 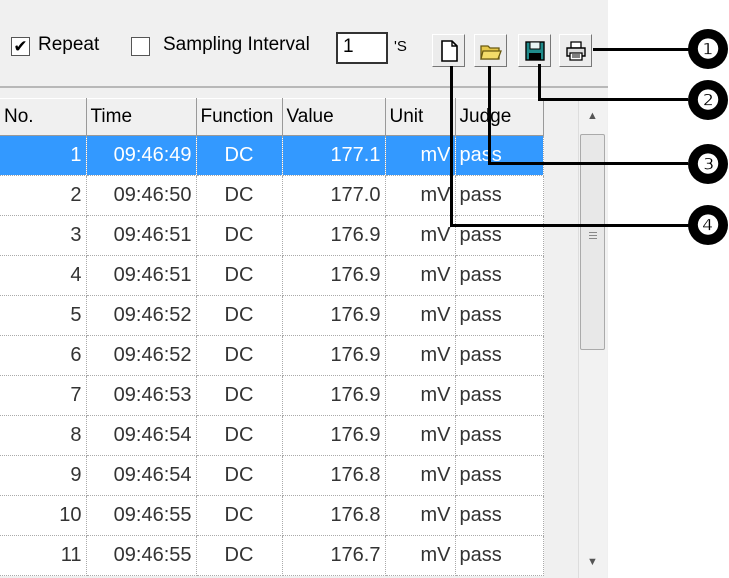 What do you see at coordinates (141, 395) in the screenshot?
I see `table-cell-time: 09:46:53` at bounding box center [141, 395].